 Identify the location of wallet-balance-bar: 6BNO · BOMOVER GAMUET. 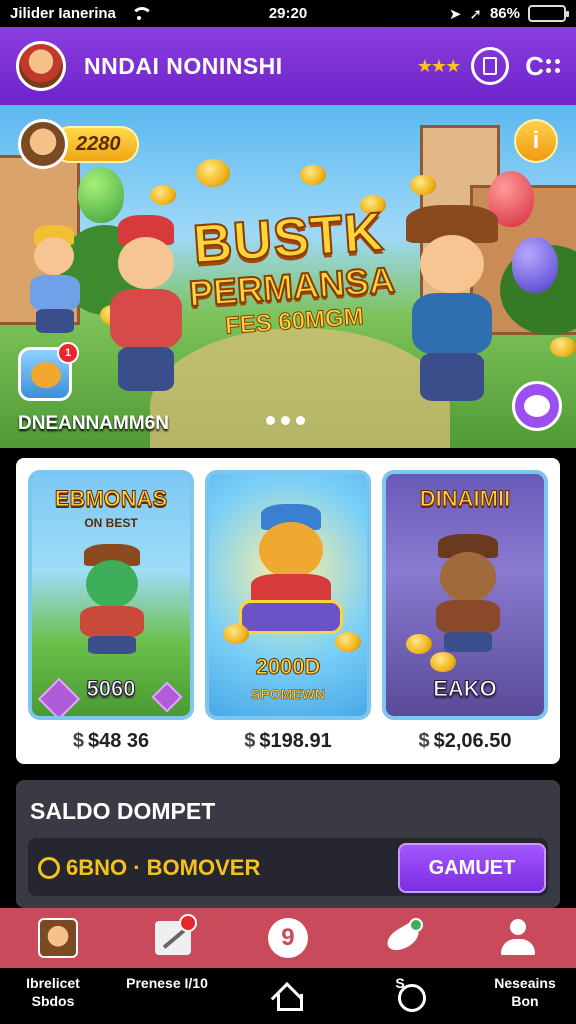
(288, 867).